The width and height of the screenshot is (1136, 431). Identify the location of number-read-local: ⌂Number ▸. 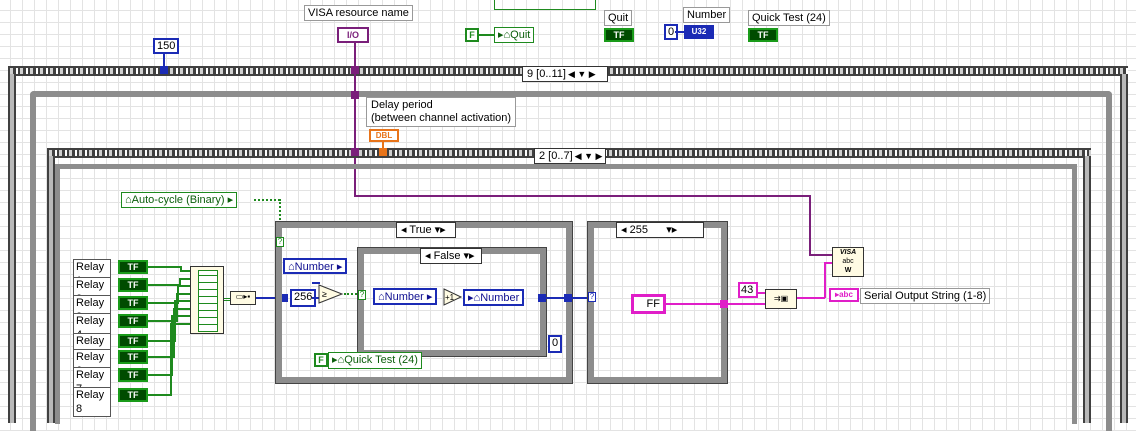
(405, 296).